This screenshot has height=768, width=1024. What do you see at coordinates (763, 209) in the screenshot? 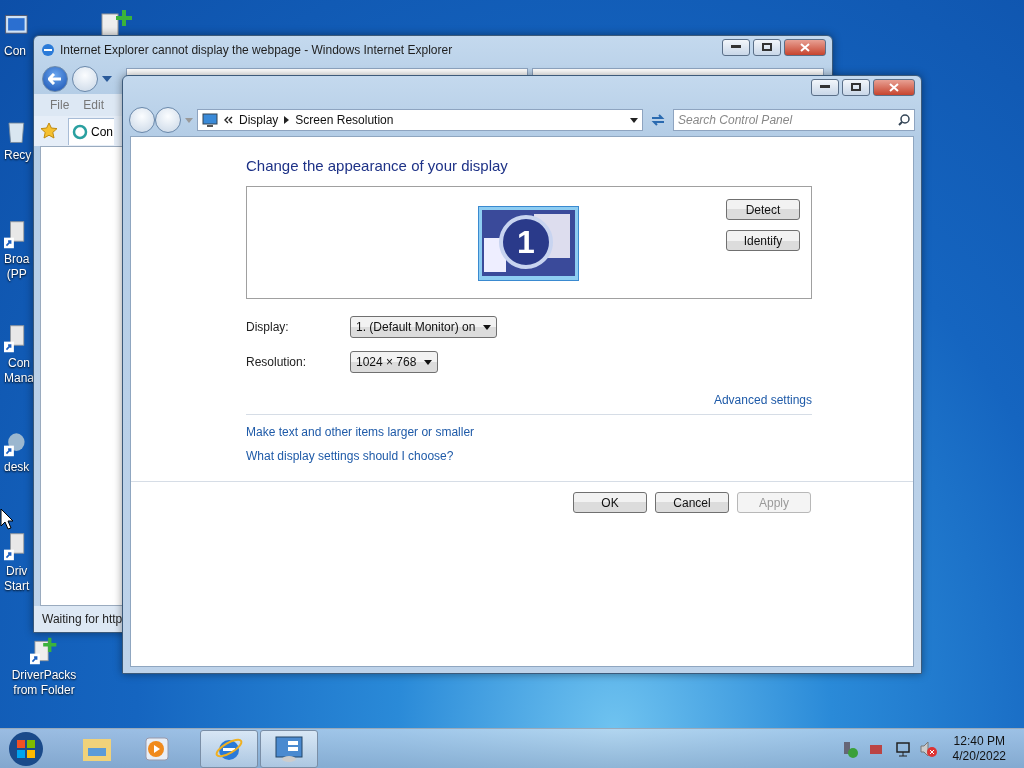
I see `side-button: Detect` at bounding box center [763, 209].